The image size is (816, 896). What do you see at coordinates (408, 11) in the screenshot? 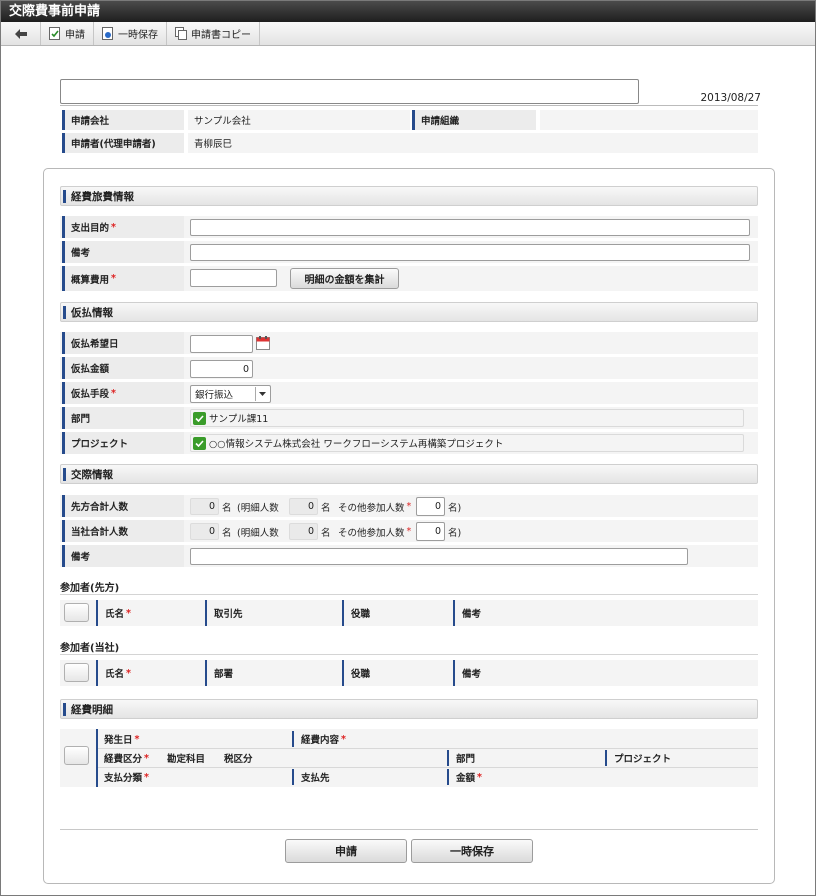
I see `window-title: 交際費事前申請` at bounding box center [408, 11].